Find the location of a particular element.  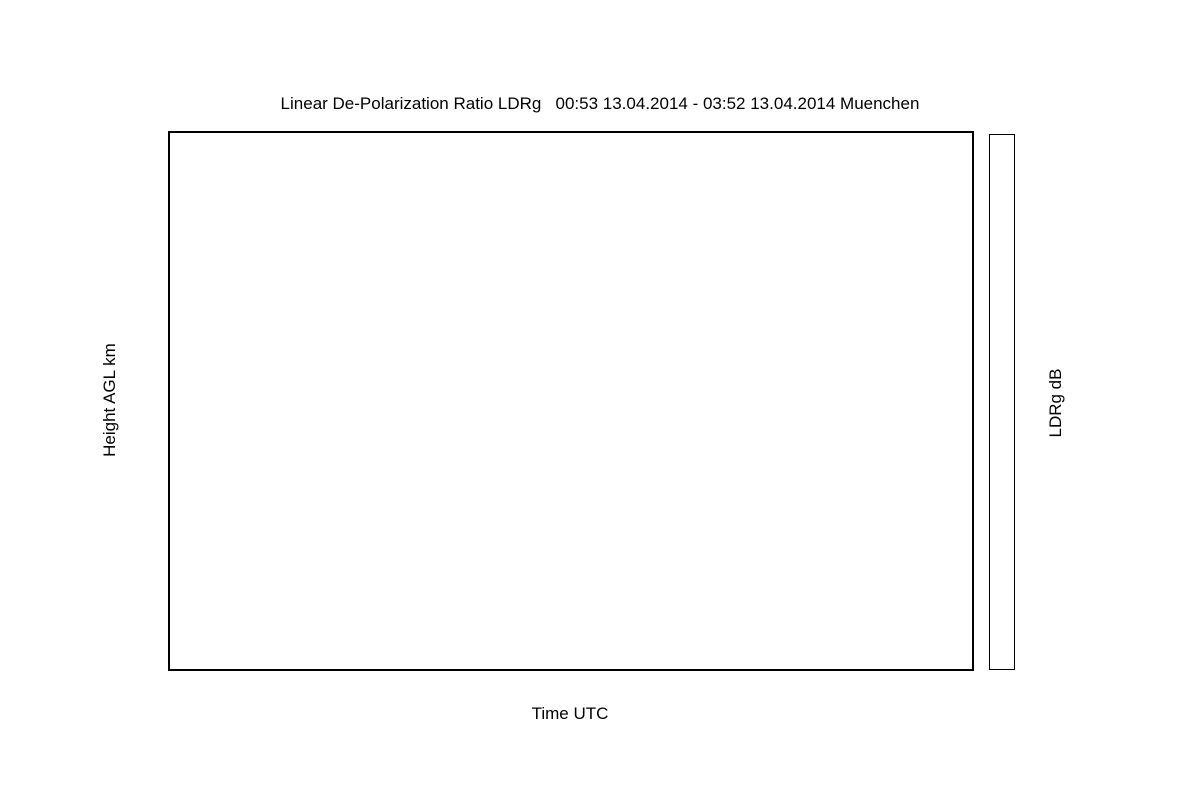

y-axis-title: Height AGL km is located at coordinates (109, 400).